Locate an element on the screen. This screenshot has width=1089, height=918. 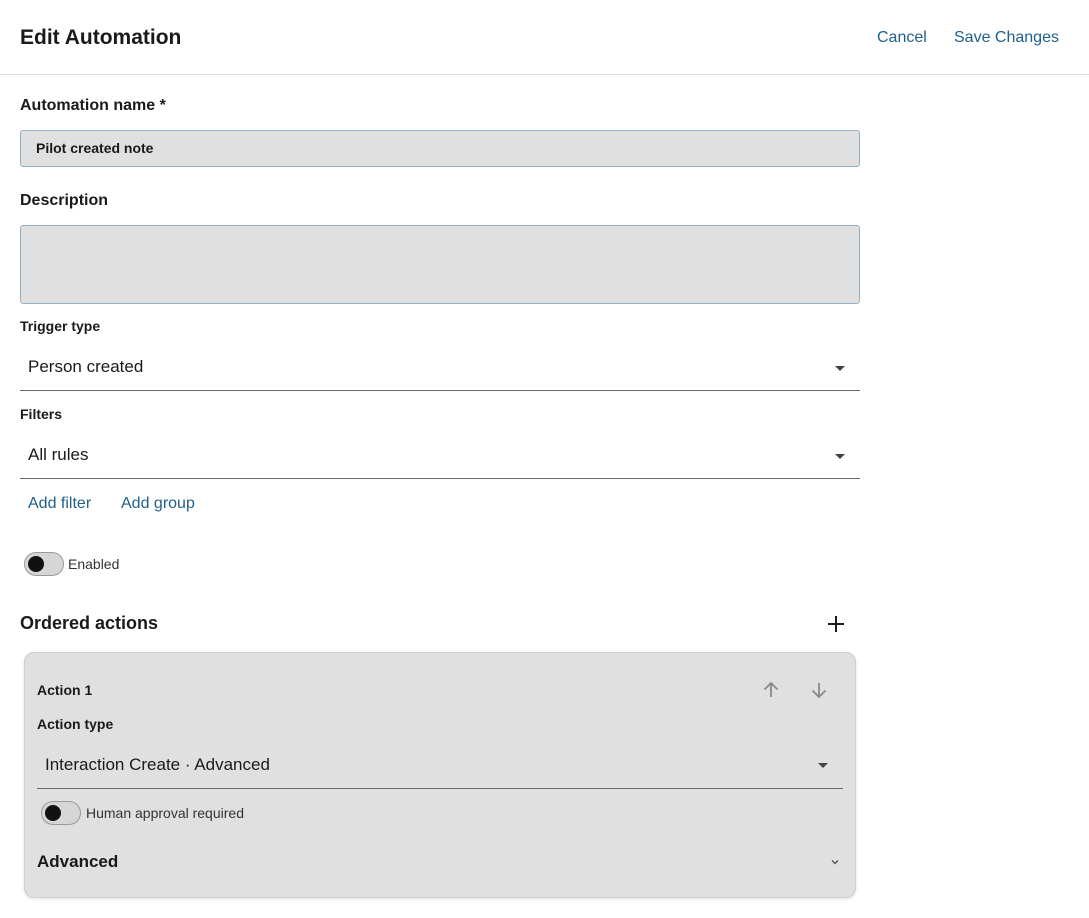
filters-select: All rules is located at coordinates (440, 456).